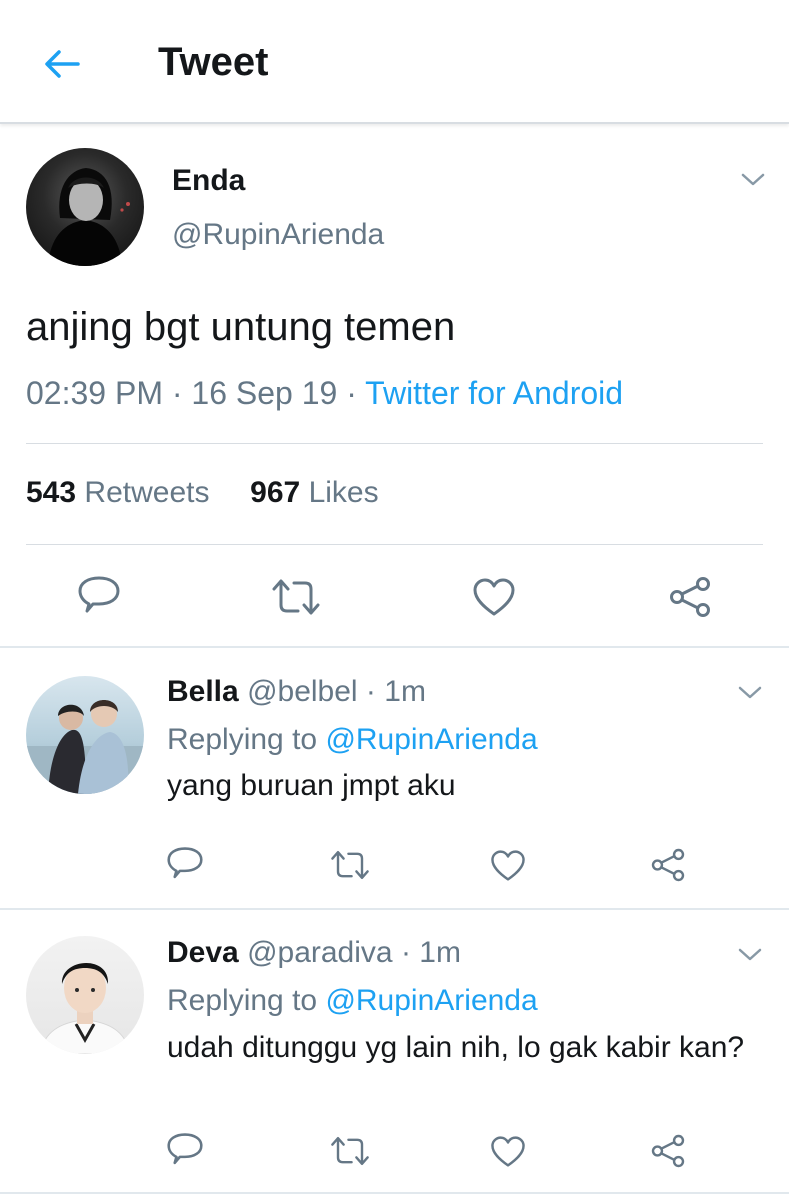 The height and width of the screenshot is (1200, 789). What do you see at coordinates (213, 62) in the screenshot?
I see `page-title: Tweet` at bounding box center [213, 62].